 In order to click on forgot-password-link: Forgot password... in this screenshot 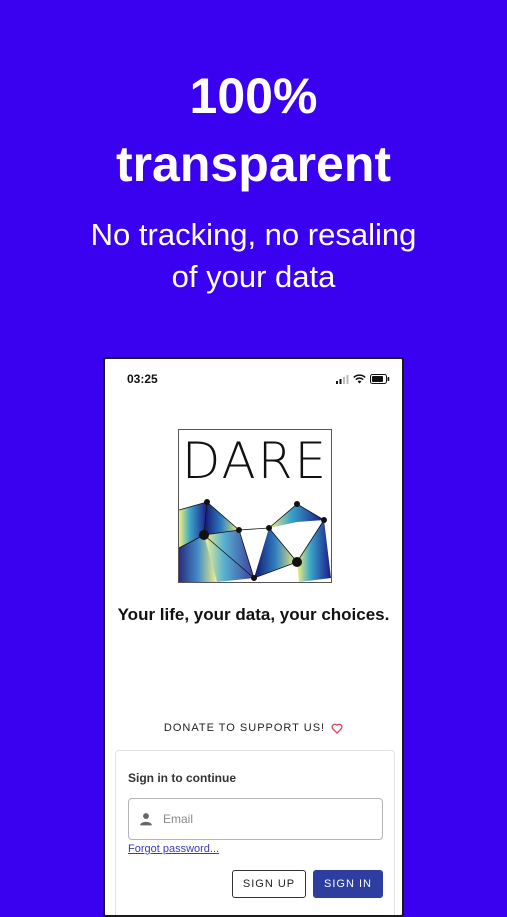, I will do `click(173, 849)`.